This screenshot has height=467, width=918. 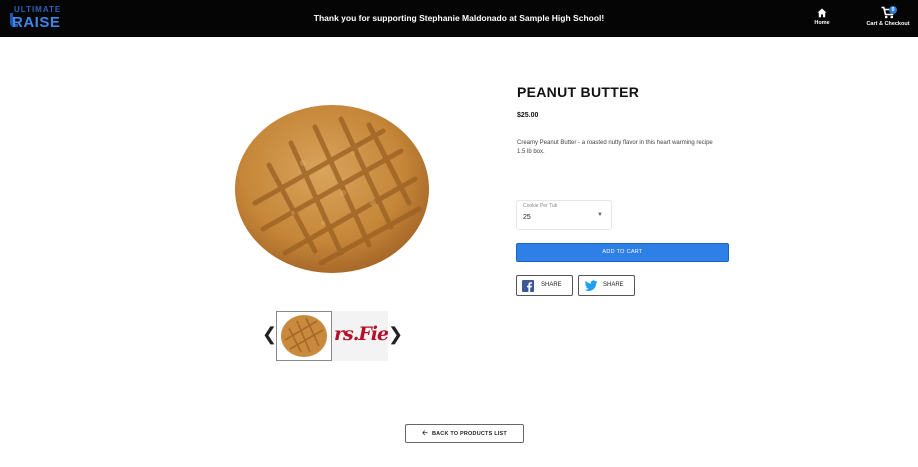 I want to click on twitter-icon, so click(x=591, y=285).